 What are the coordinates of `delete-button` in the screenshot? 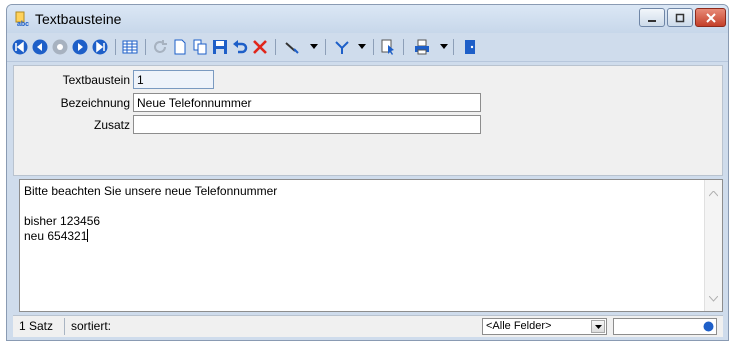 It's located at (260, 47).